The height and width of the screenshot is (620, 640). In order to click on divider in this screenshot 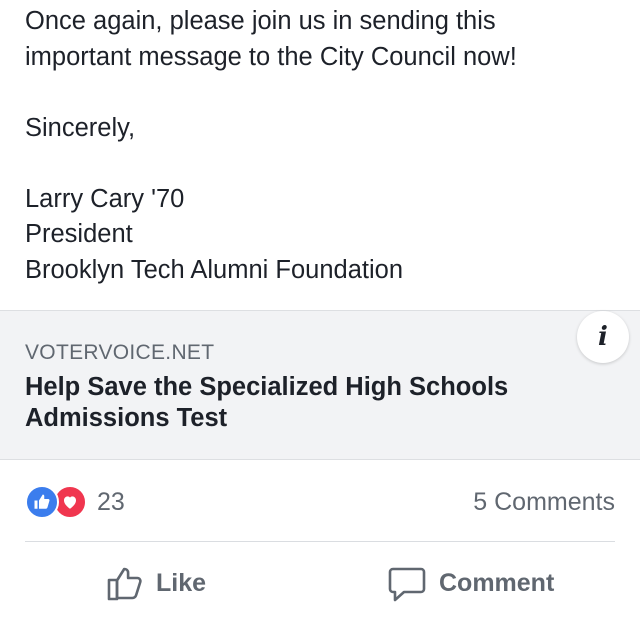, I will do `click(320, 541)`.